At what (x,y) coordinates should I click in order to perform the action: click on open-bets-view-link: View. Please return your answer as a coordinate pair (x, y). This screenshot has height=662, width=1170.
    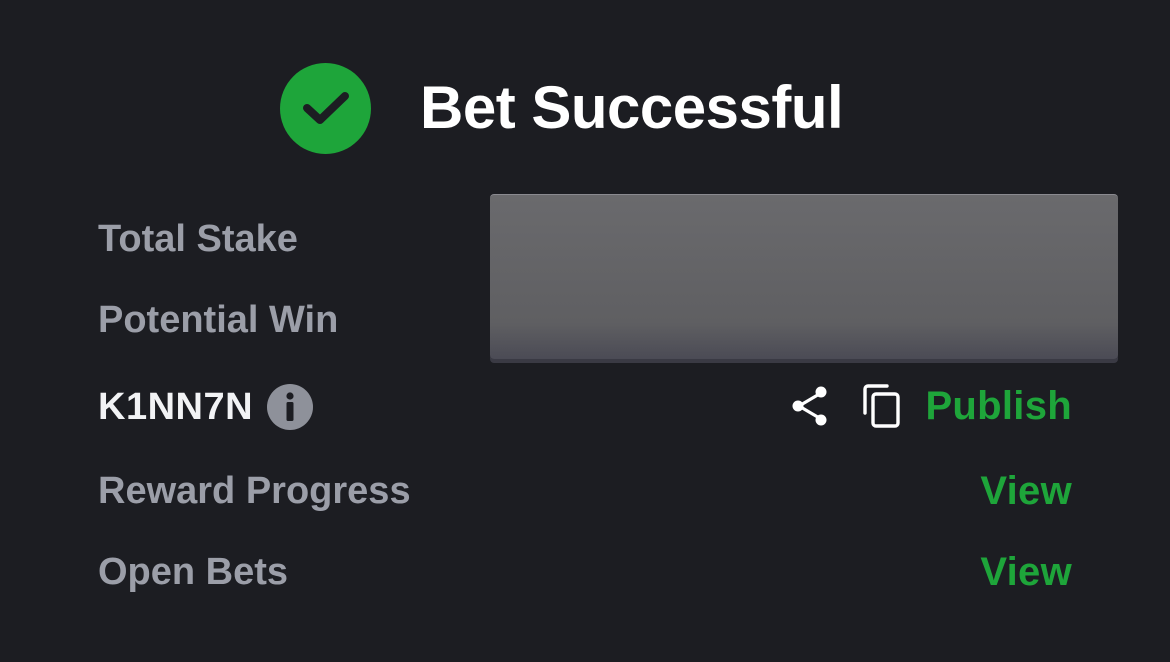
    Looking at the image, I should click on (1026, 572).